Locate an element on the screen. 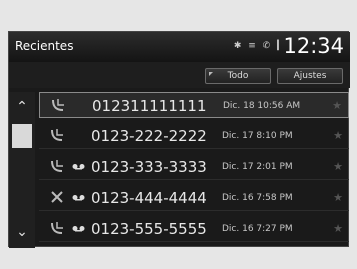 The width and height of the screenshot is (357, 269). missed-call-icon is located at coordinates (57, 197).